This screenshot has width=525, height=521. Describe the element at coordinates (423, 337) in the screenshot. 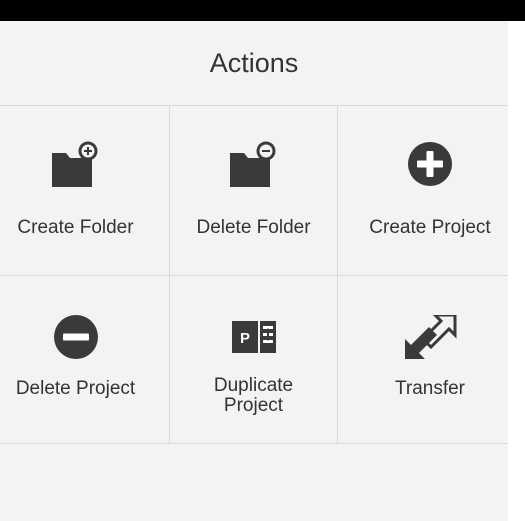

I see `transfer-icon` at that location.